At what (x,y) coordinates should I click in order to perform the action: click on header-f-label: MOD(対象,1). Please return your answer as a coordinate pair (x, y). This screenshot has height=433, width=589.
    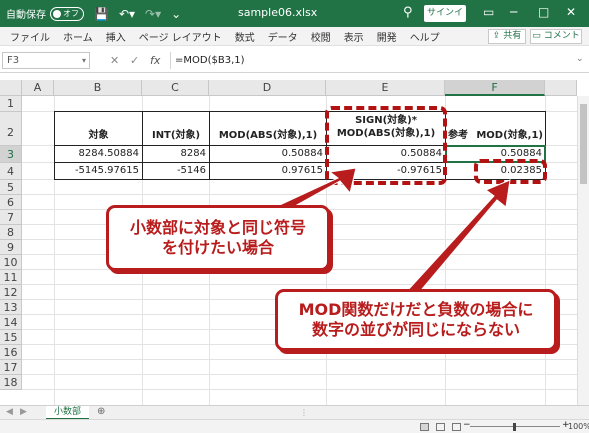
    Looking at the image, I should click on (509, 135).